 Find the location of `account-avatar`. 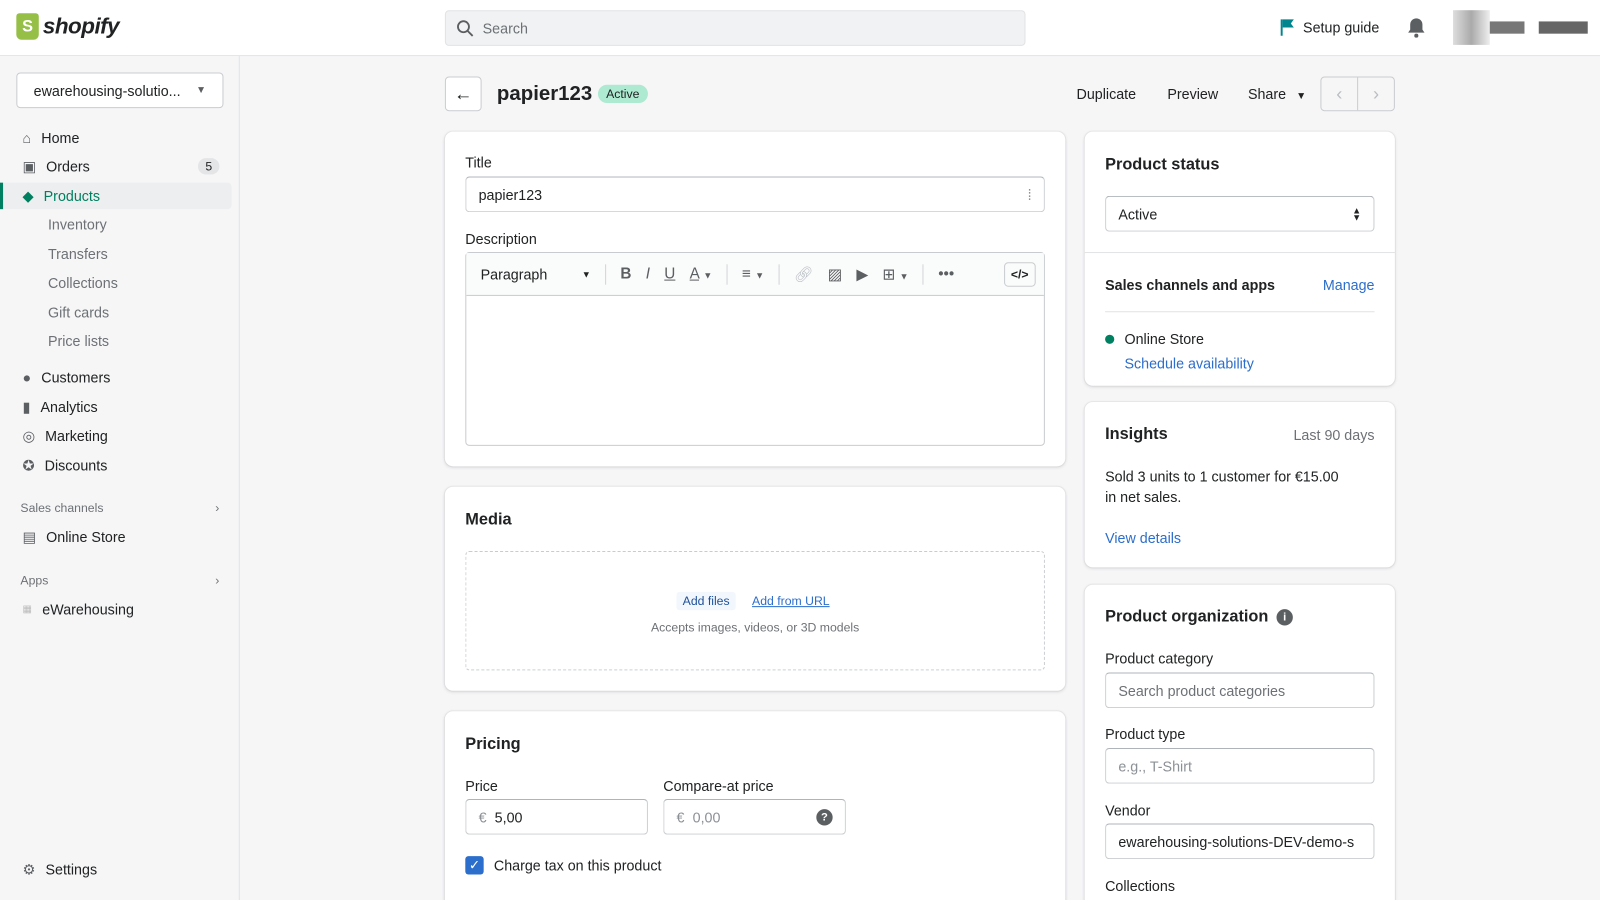

account-avatar is located at coordinates (1520, 27).